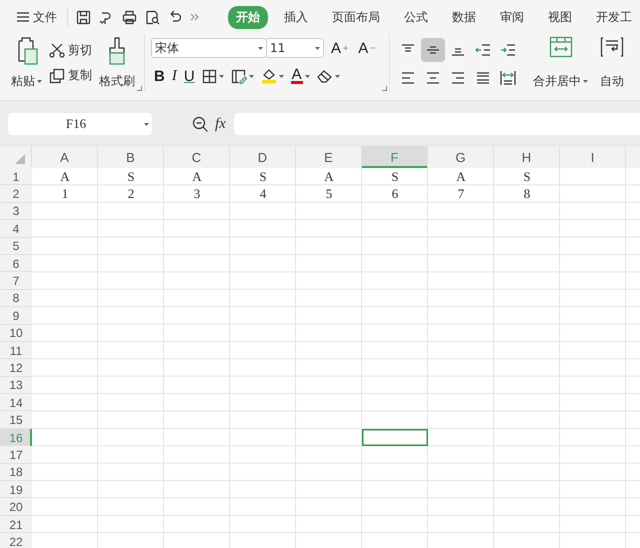  Describe the element at coordinates (296, 17) in the screenshot. I see `ribbon-tab: 插入` at that location.